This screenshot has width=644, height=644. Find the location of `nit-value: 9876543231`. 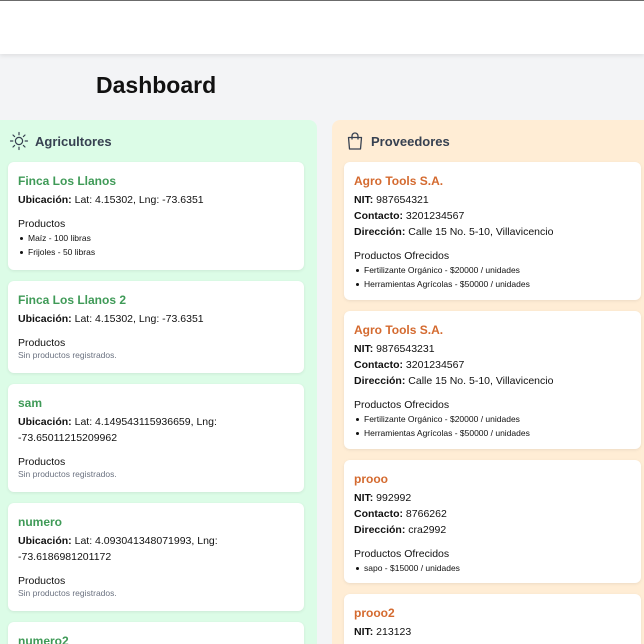

nit-value: 9876543231 is located at coordinates (405, 349).